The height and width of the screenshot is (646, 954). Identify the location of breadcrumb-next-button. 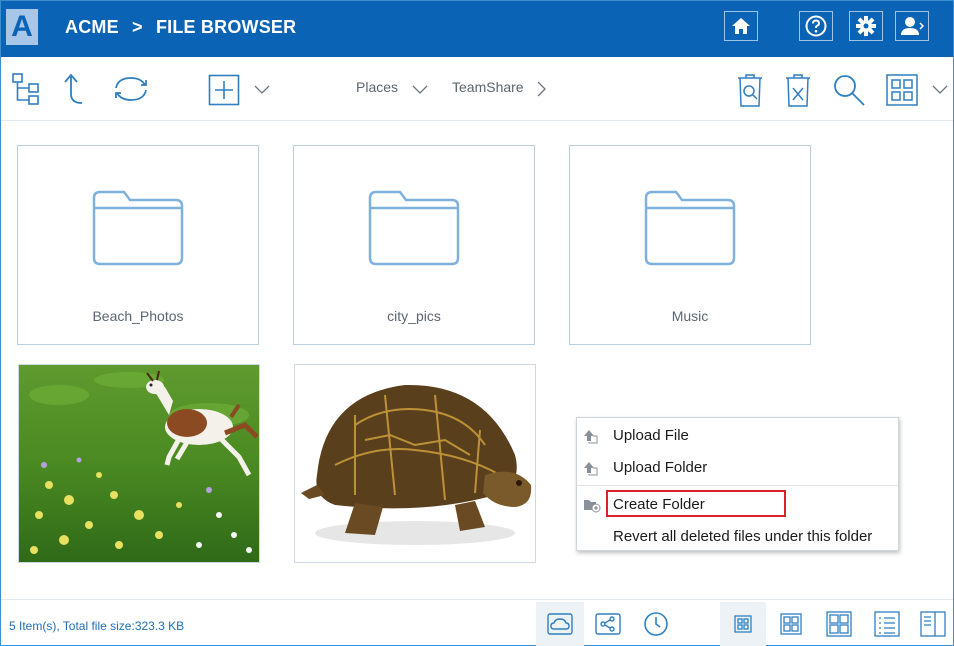
(541, 89).